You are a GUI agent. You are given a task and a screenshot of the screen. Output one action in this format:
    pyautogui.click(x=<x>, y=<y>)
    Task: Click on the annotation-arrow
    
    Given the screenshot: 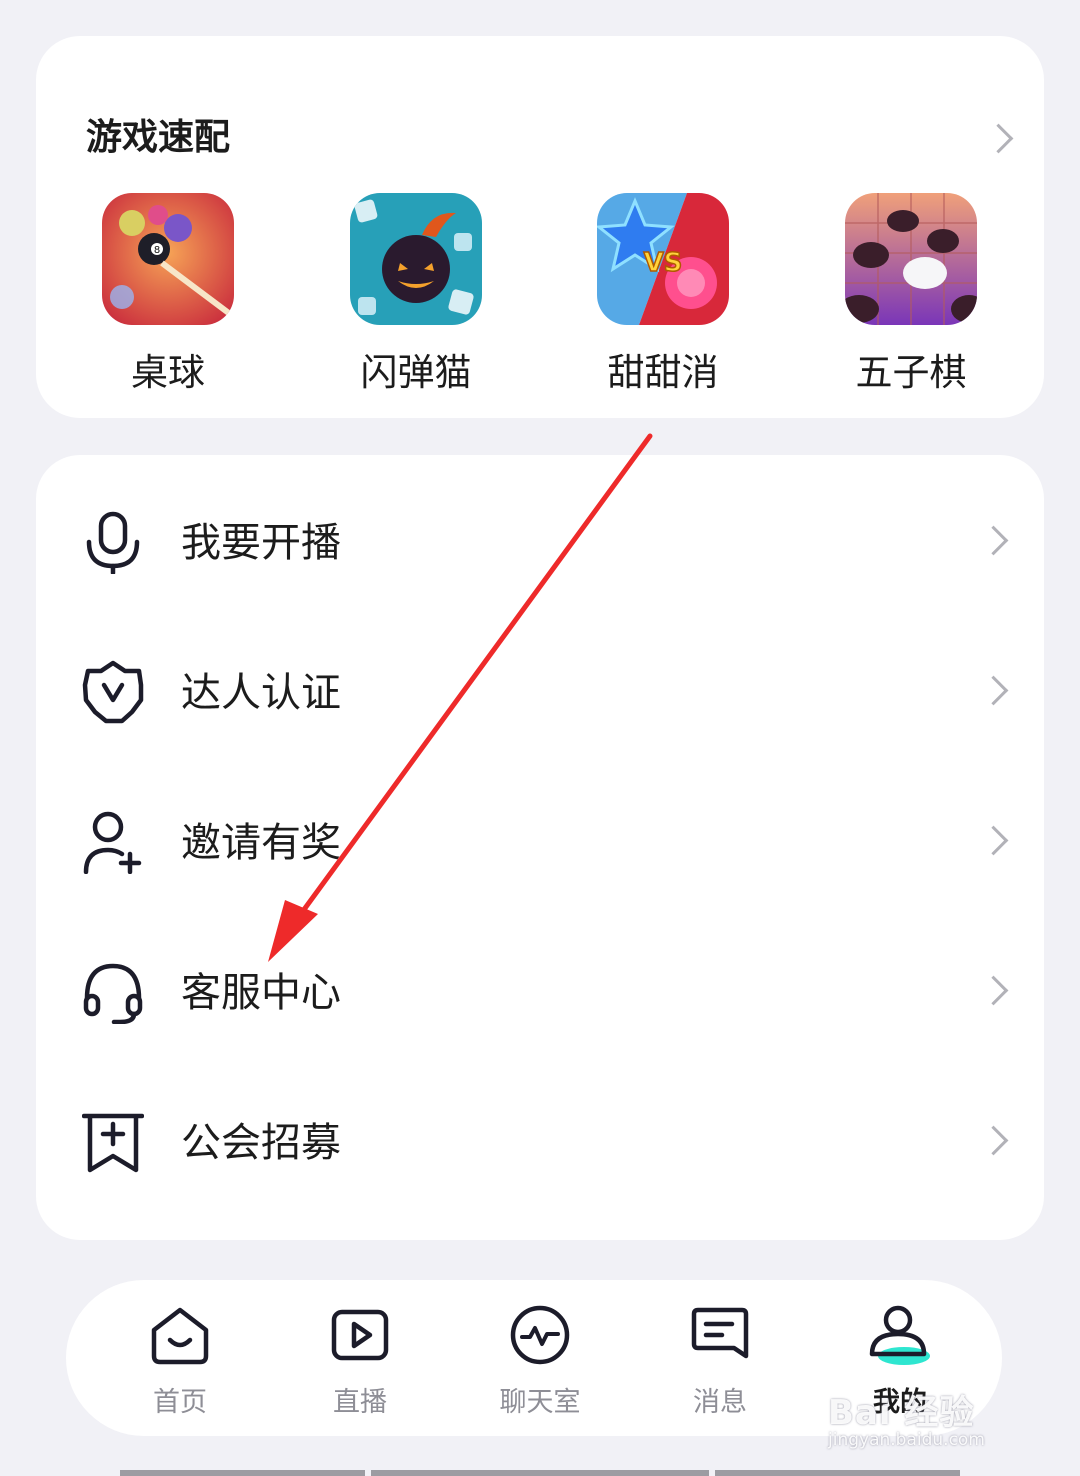 What is the action you would take?
    pyautogui.click(x=460, y=697)
    